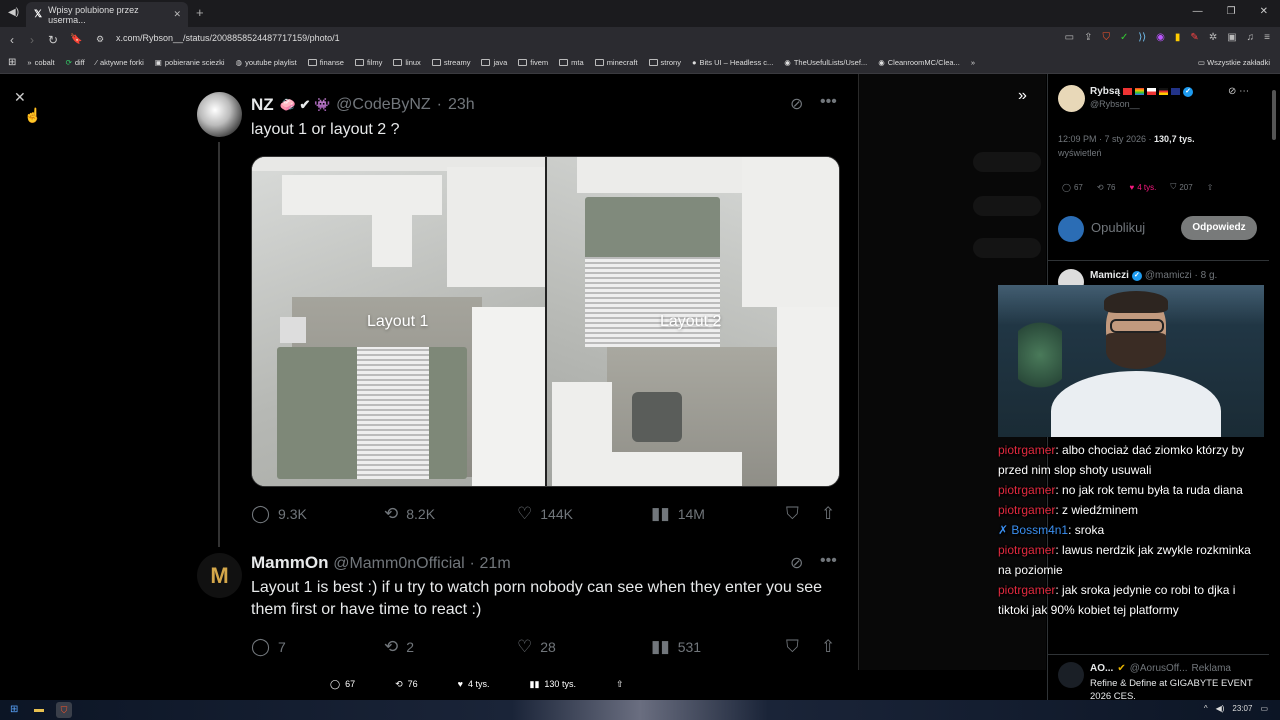  What do you see at coordinates (1118, 227) in the screenshot?
I see `reply-input: Opublikuj` at bounding box center [1118, 227].